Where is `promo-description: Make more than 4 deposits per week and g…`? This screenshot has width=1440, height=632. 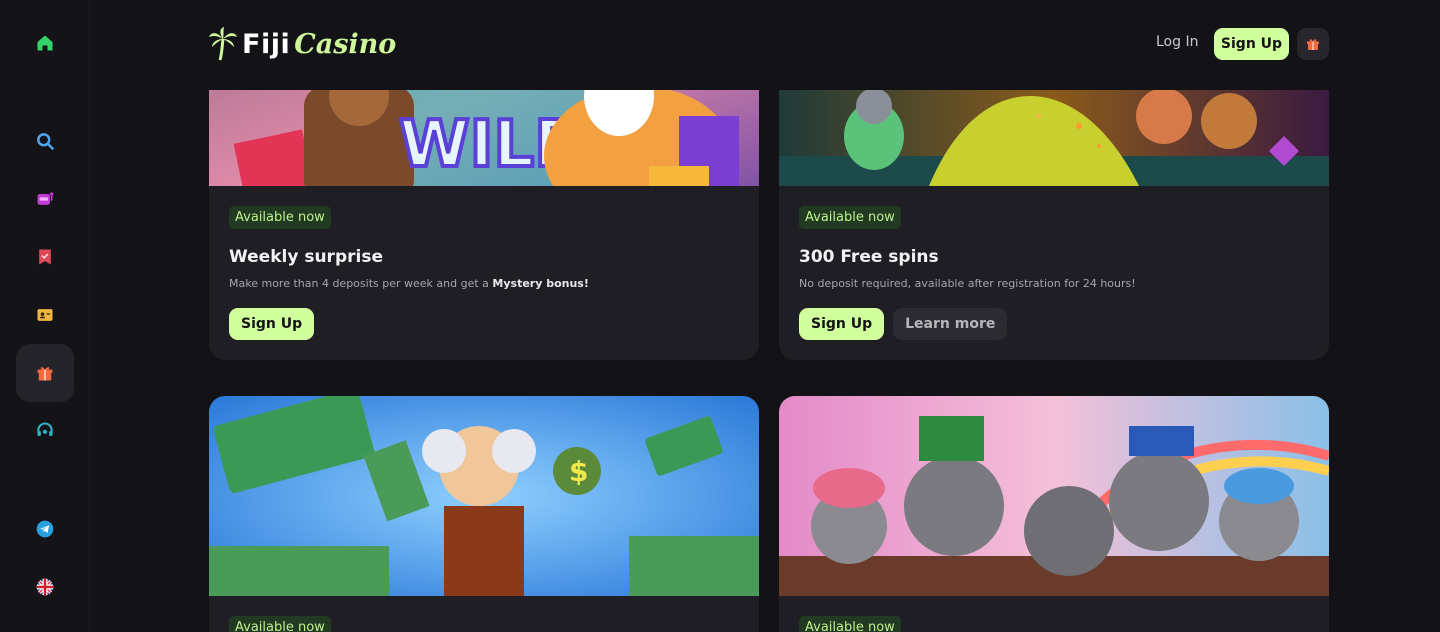
promo-description: Make more than 4 deposits per week and g… is located at coordinates (484, 283).